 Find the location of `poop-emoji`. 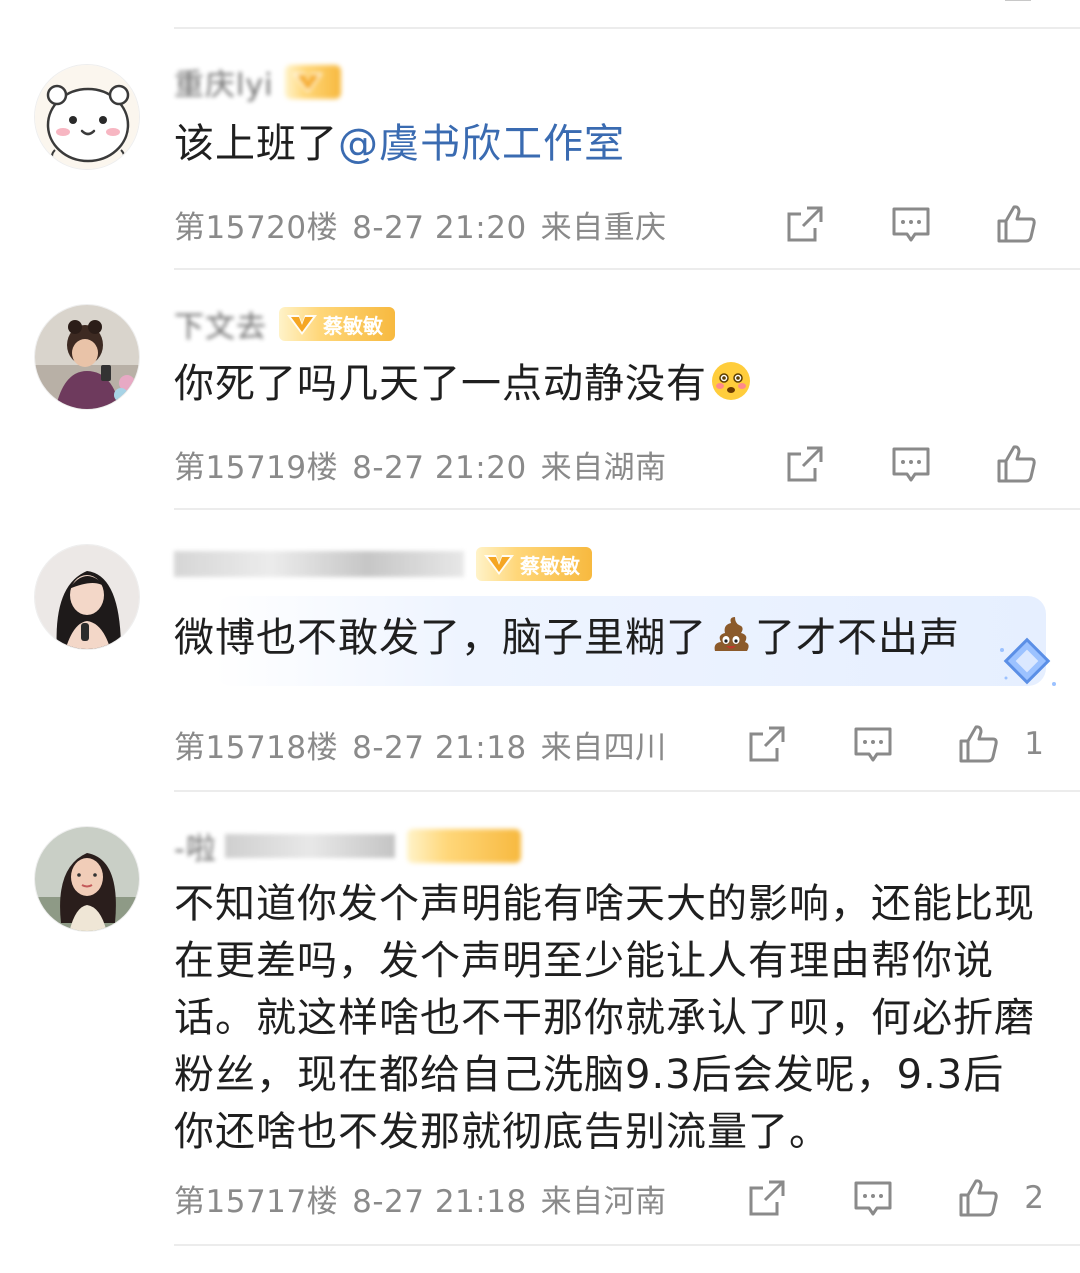

poop-emoji is located at coordinates (731, 634).